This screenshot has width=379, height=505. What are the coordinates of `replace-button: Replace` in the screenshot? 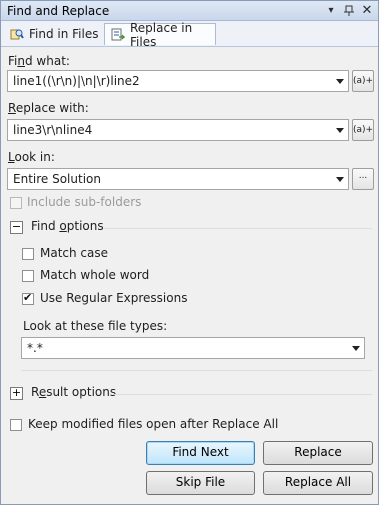 It's located at (318, 453).